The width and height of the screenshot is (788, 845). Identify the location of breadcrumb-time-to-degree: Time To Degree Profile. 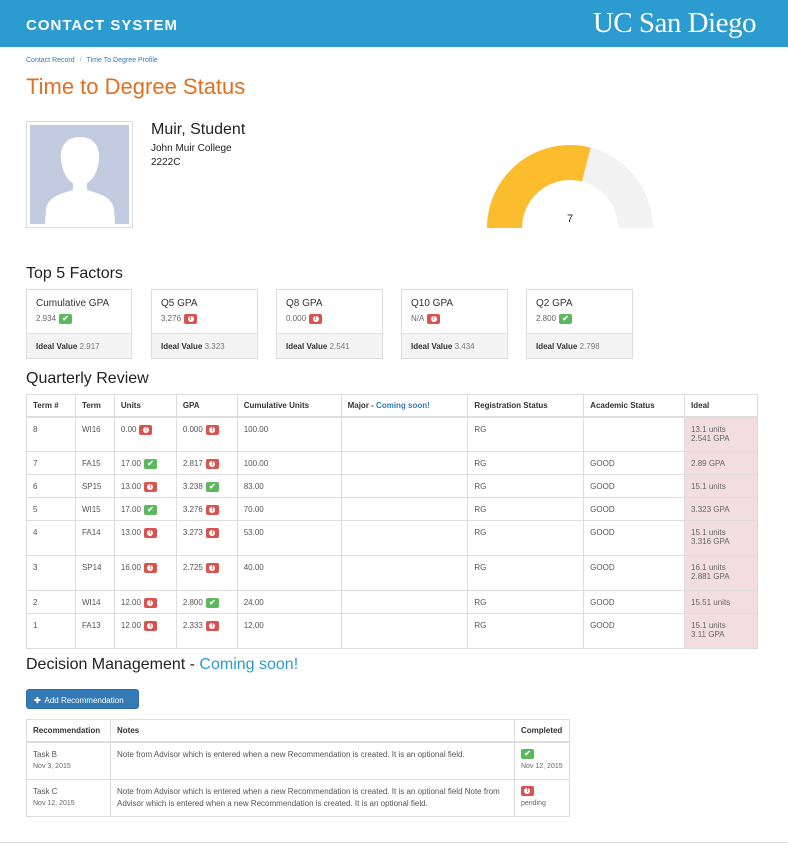
(122, 60).